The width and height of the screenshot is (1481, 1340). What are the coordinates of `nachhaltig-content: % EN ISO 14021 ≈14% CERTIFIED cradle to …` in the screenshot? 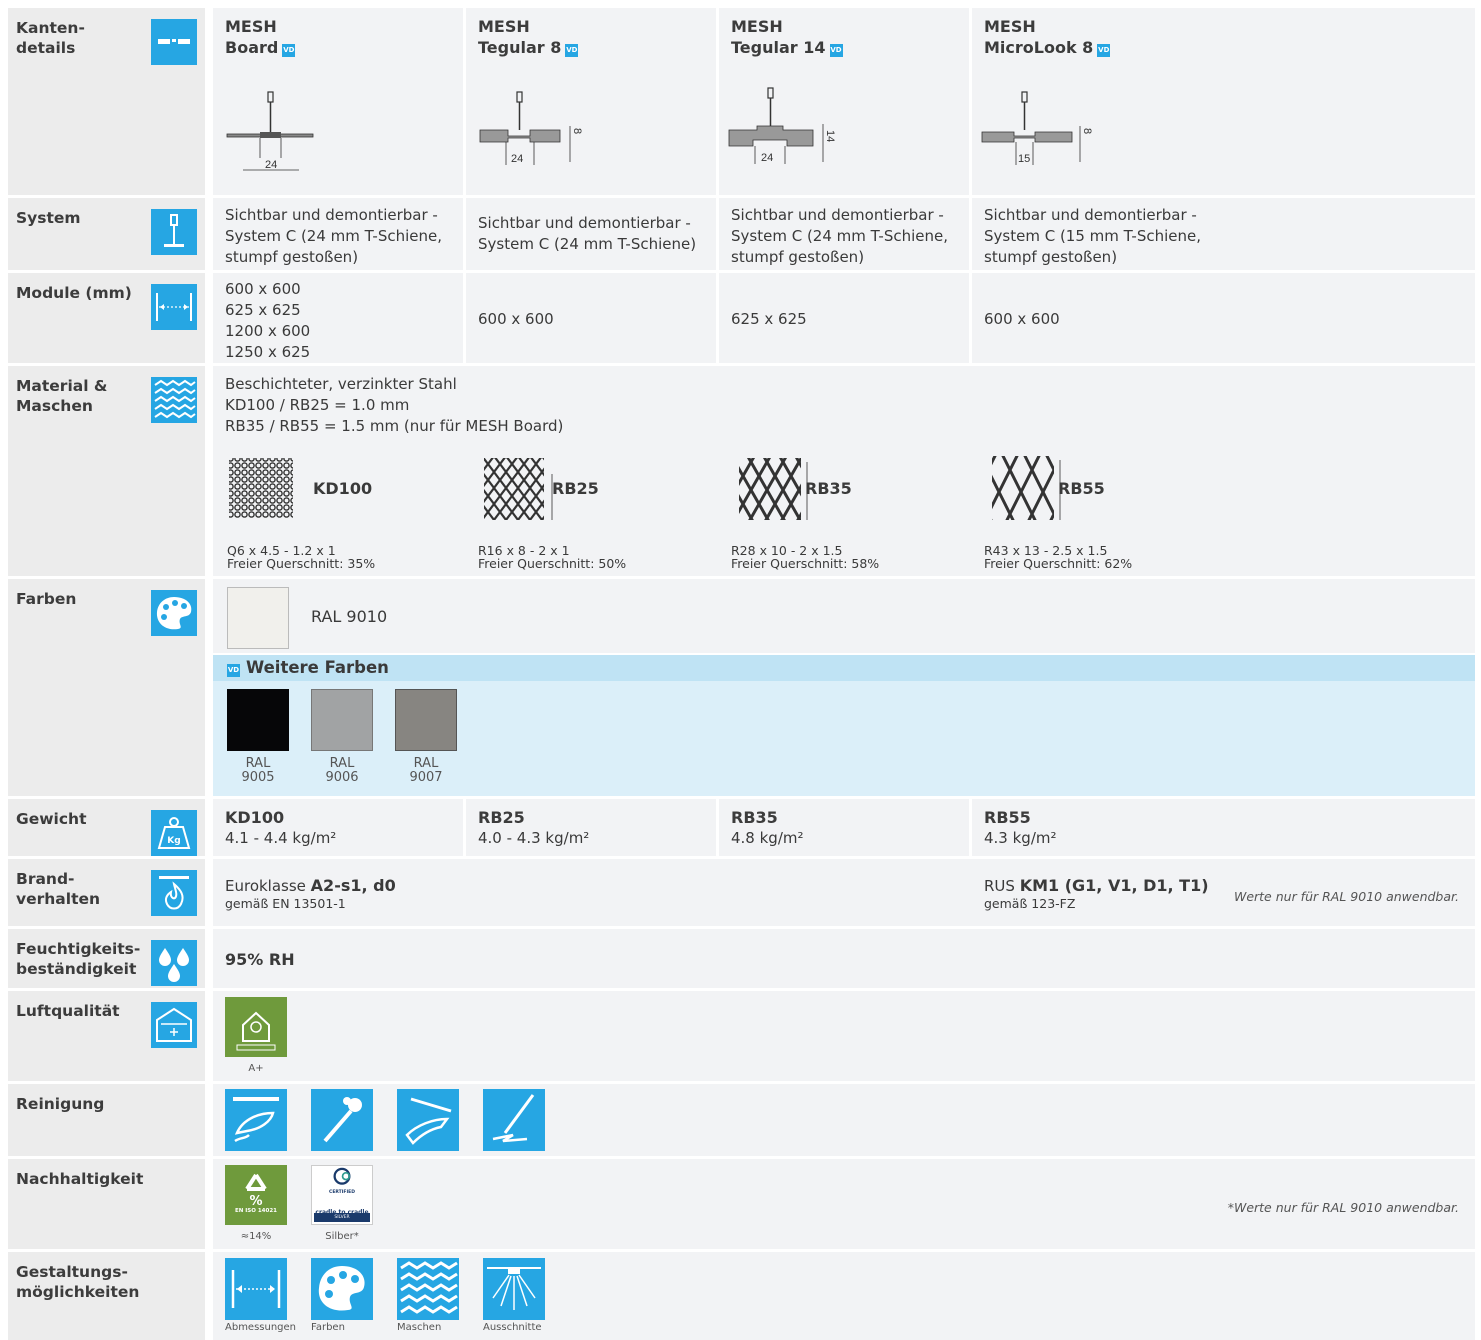 It's located at (844, 1204).